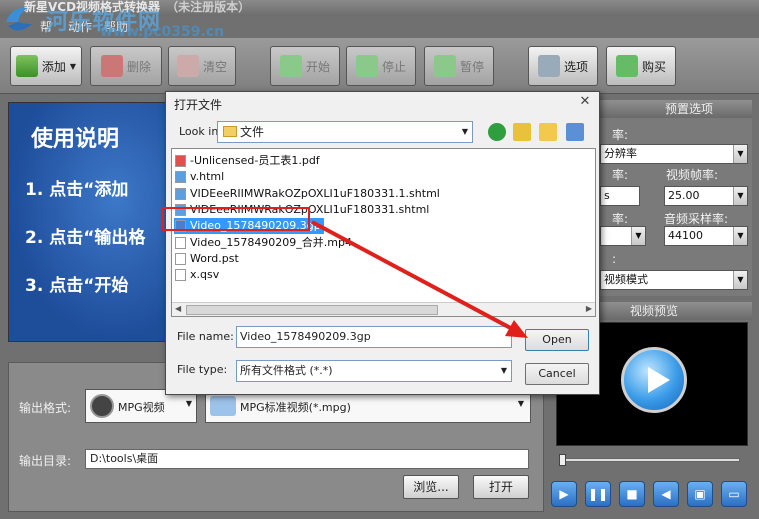 The height and width of the screenshot is (519, 759). What do you see at coordinates (674, 280) in the screenshot?
I see `video-mode-select: 视频模式 ▼` at bounding box center [674, 280].